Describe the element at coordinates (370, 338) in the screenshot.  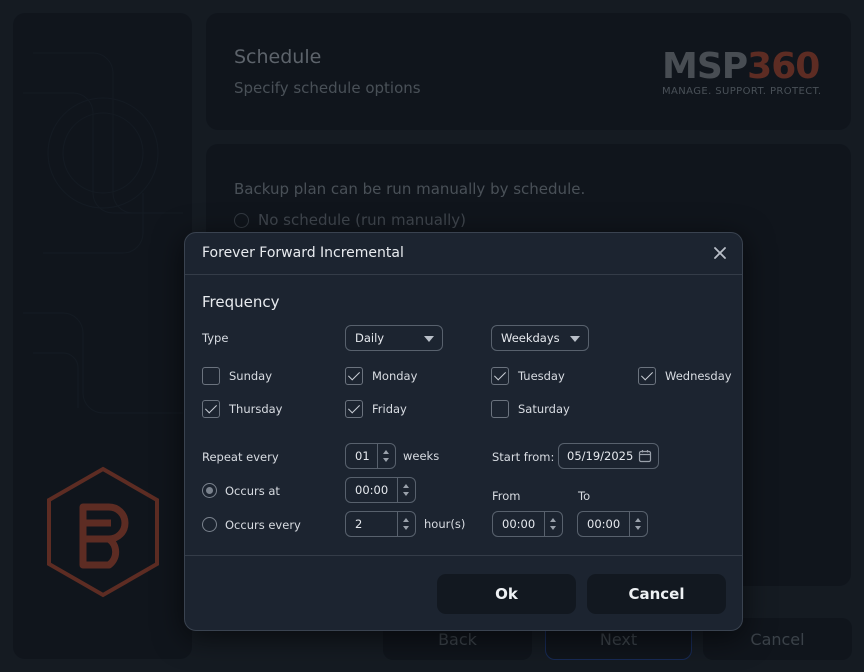
I see `type-select-value: Daily` at that location.